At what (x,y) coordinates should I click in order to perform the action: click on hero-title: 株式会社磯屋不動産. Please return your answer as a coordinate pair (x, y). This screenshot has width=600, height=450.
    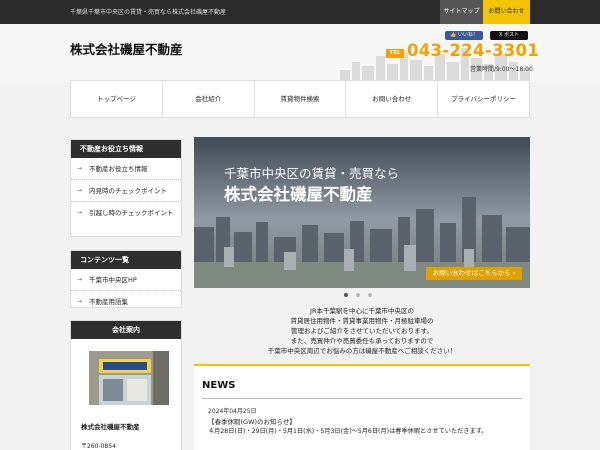
    Looking at the image, I should click on (298, 194).